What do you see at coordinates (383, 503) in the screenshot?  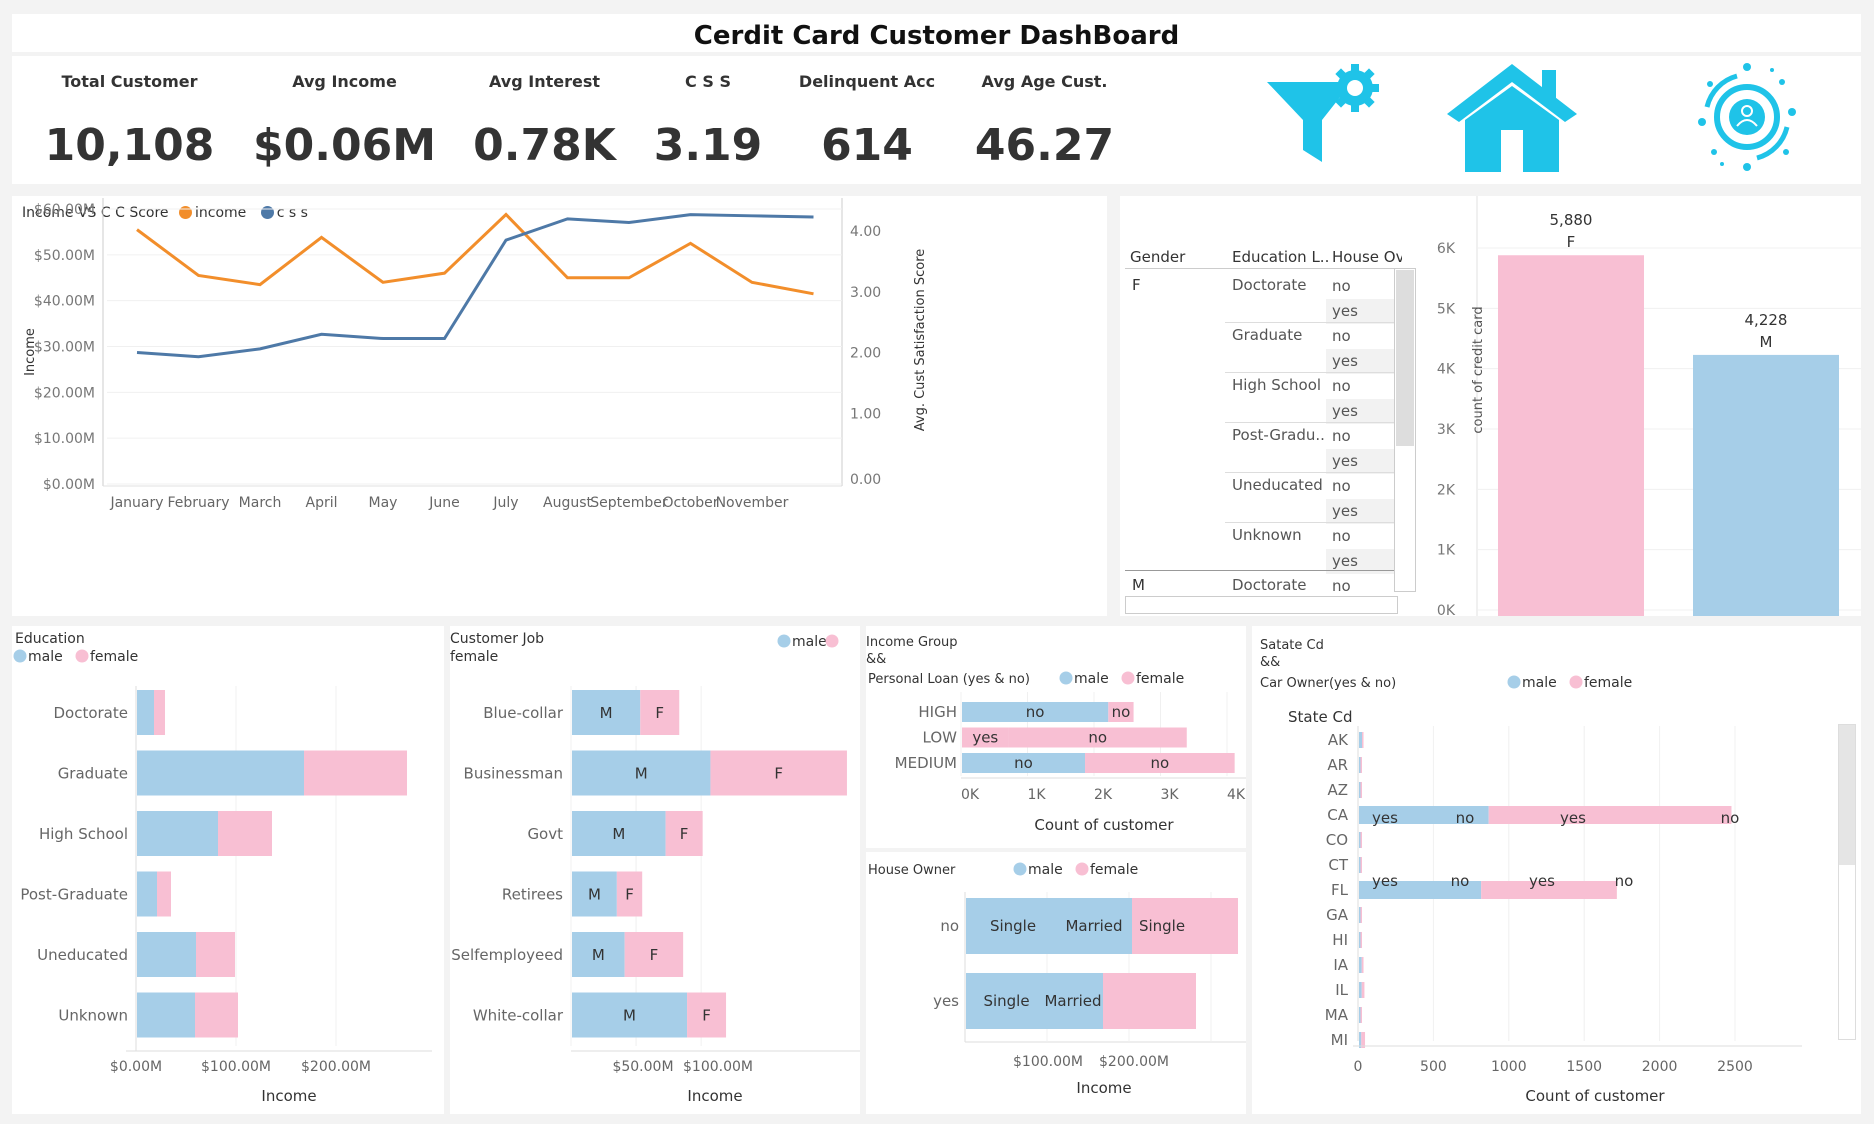 I see `month-tick-label: May` at bounding box center [383, 503].